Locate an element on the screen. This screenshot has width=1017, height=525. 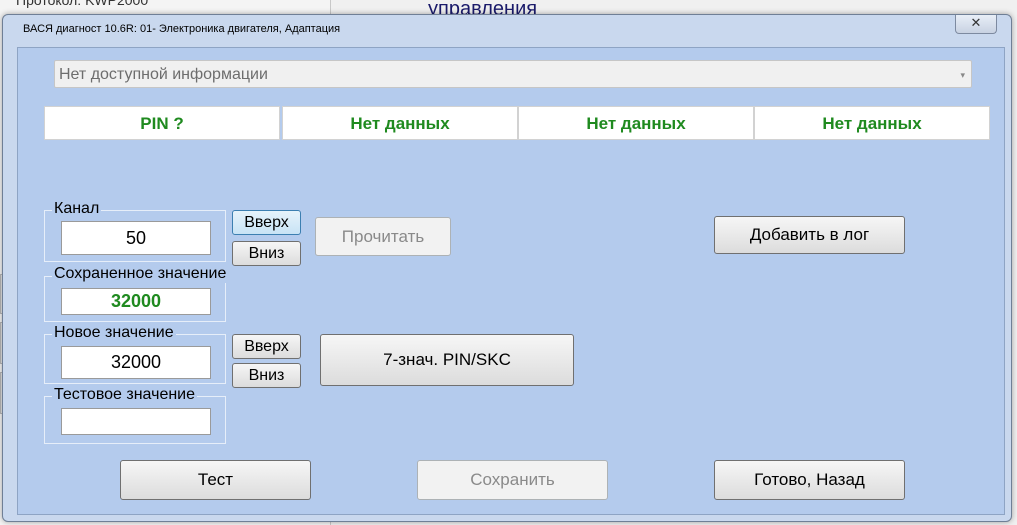
info-cell-3: Нет данных is located at coordinates (636, 123).